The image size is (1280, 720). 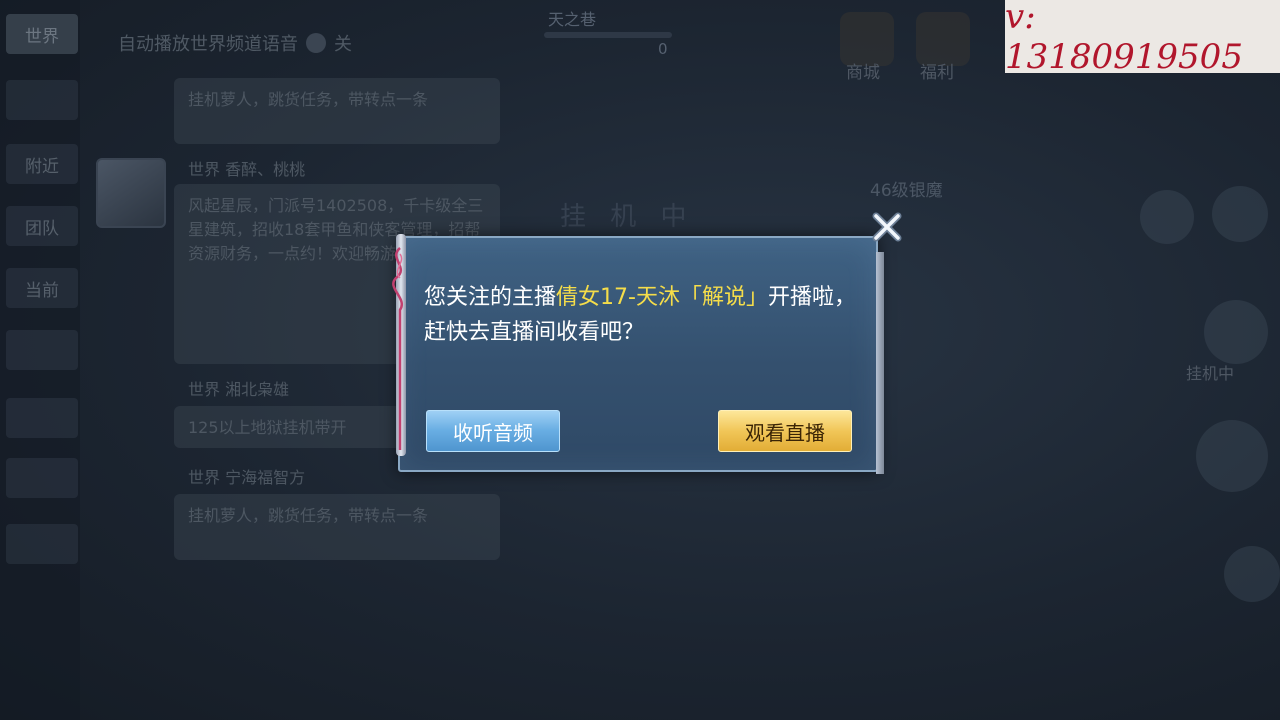 What do you see at coordinates (247, 169) in the screenshot?
I see `chat-sender: 世界 香醉、桃桃` at bounding box center [247, 169].